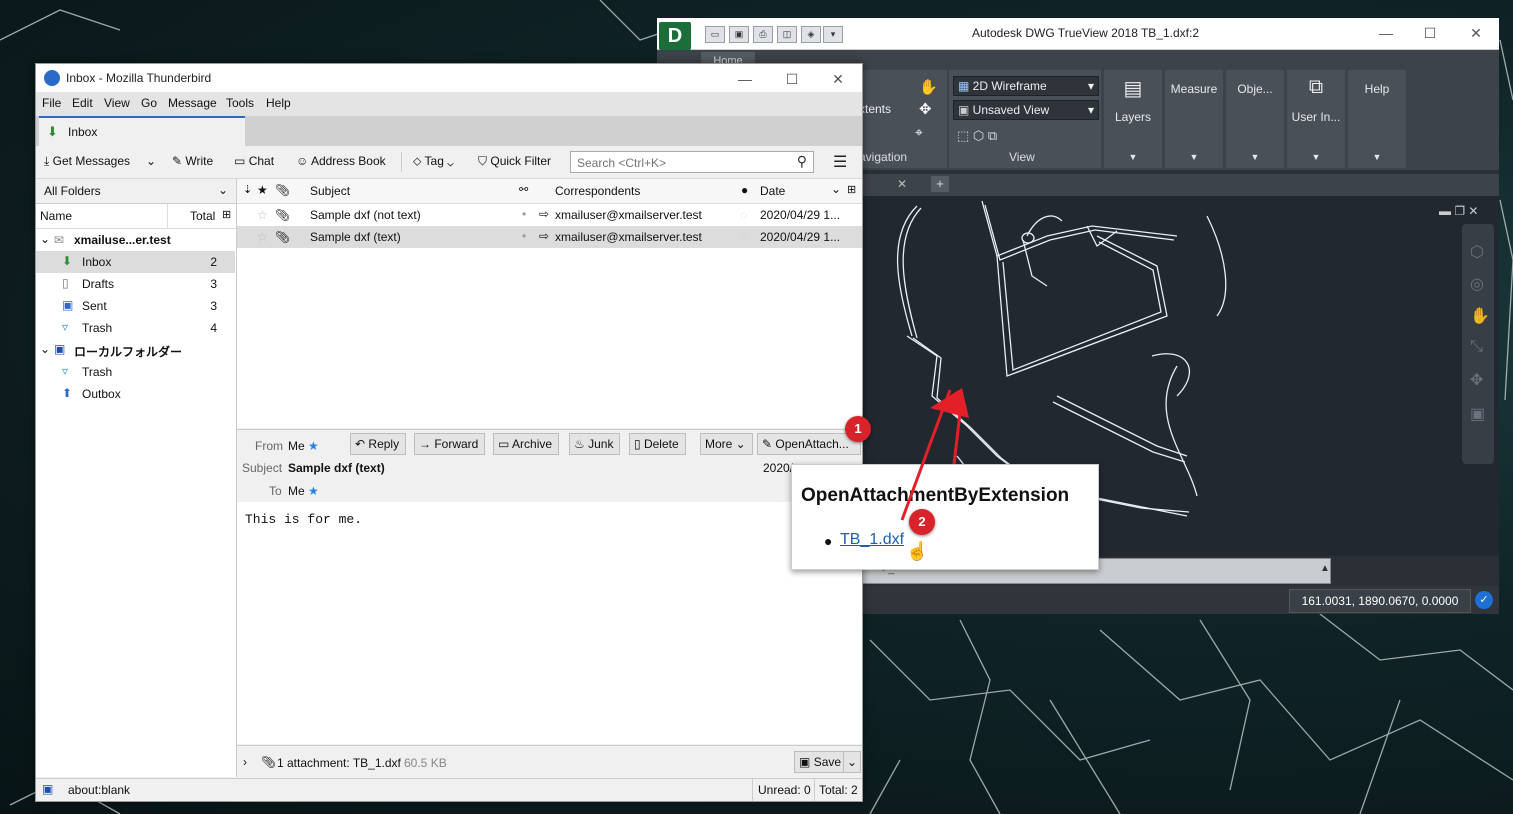 This screenshot has height=814, width=1513. I want to click on folder-trash: ▿ Trash 4, so click(135, 328).